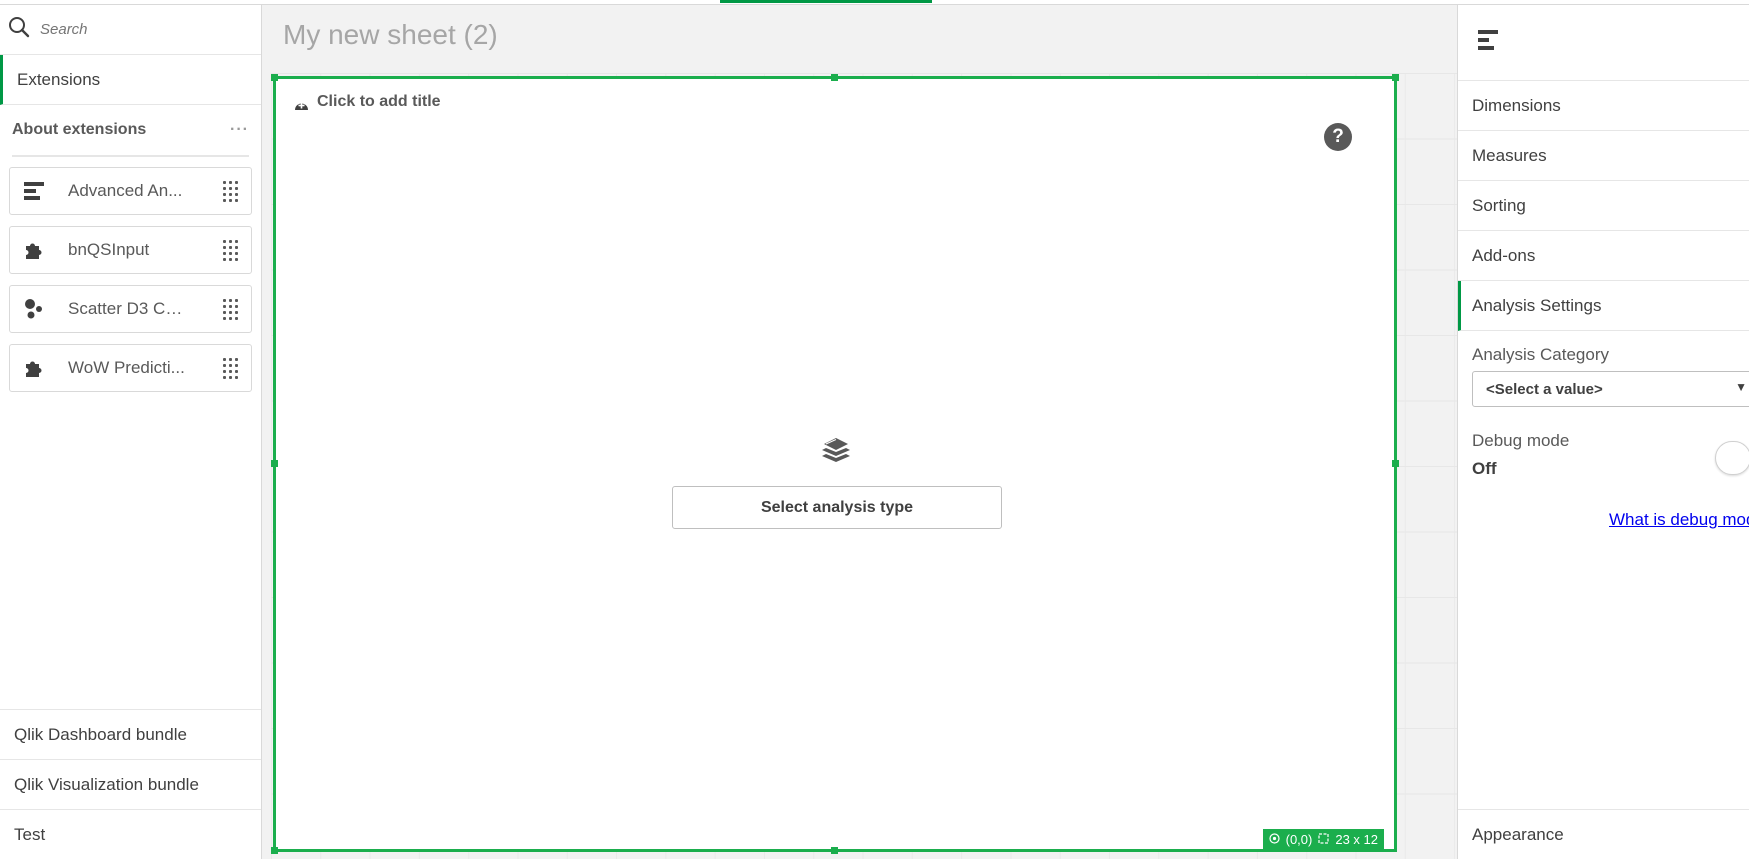 Image resolution: width=1749 pixels, height=859 pixels. Describe the element at coordinates (301, 104) in the screenshot. I see `add-circle-icon` at that location.